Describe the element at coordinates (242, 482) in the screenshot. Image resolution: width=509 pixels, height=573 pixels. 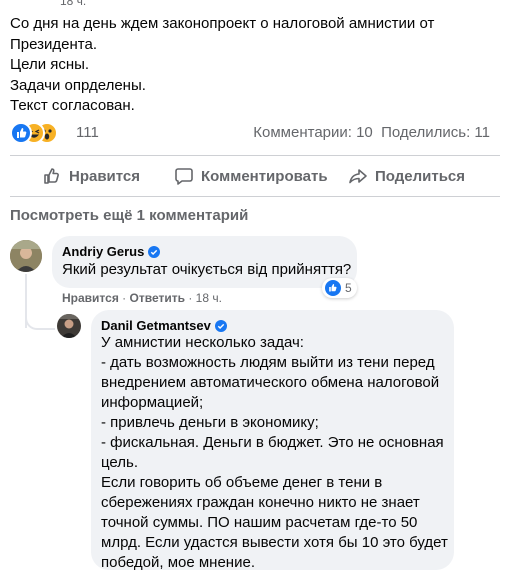
I see `reply-line: Если говорить об объеме денег в тени в` at that location.